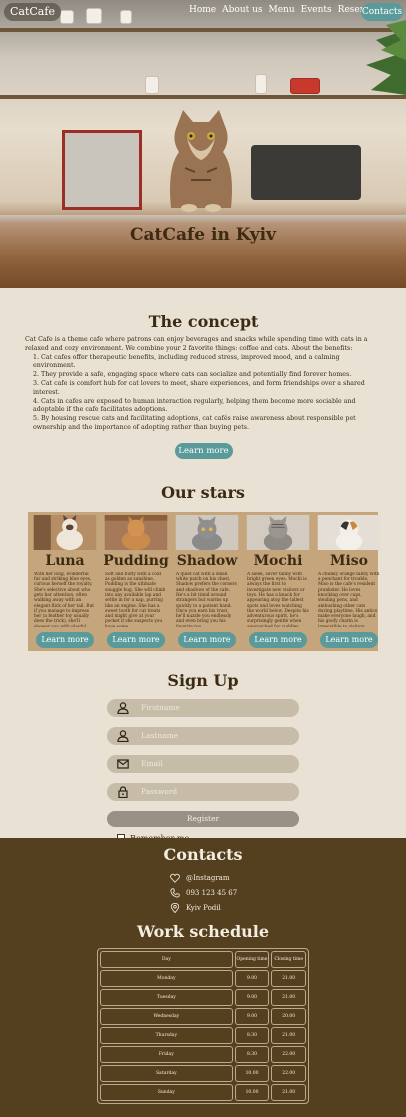  Describe the element at coordinates (203, 321) in the screenshot. I see `concept-title: The concept` at that location.